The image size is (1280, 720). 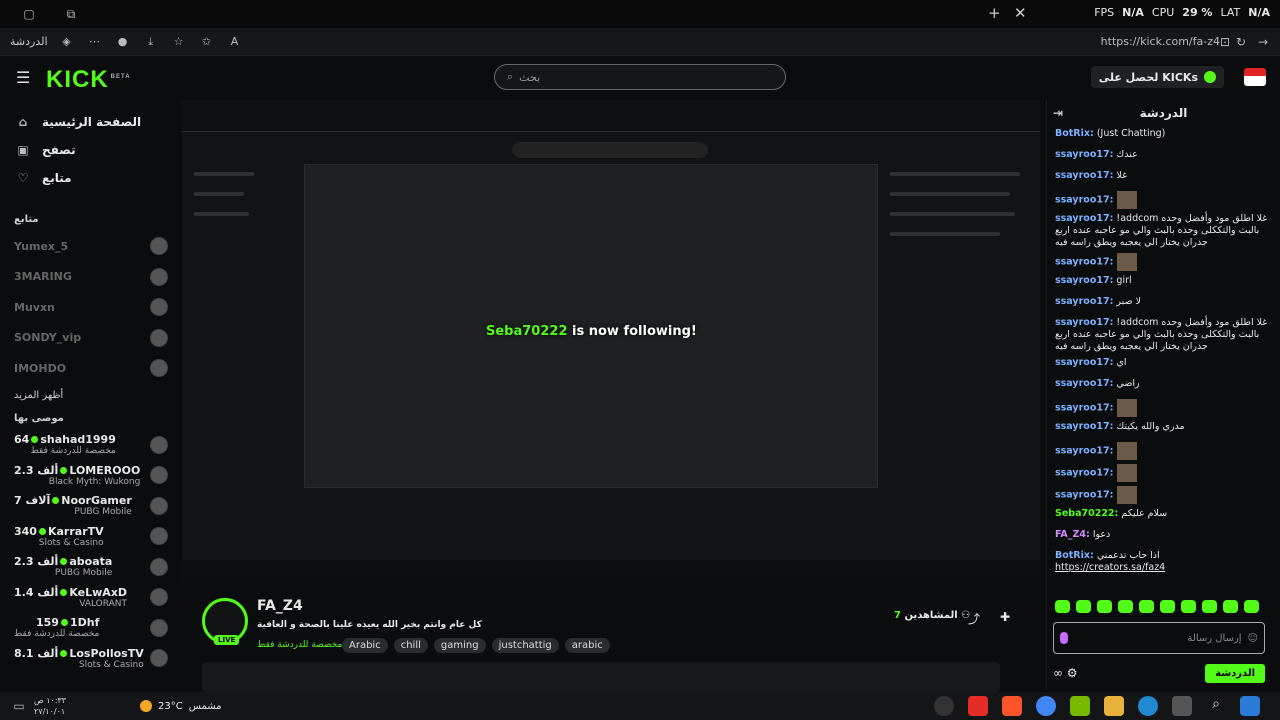 What do you see at coordinates (67, 42) in the screenshot?
I see `copilot-icon: ◈` at bounding box center [67, 42].